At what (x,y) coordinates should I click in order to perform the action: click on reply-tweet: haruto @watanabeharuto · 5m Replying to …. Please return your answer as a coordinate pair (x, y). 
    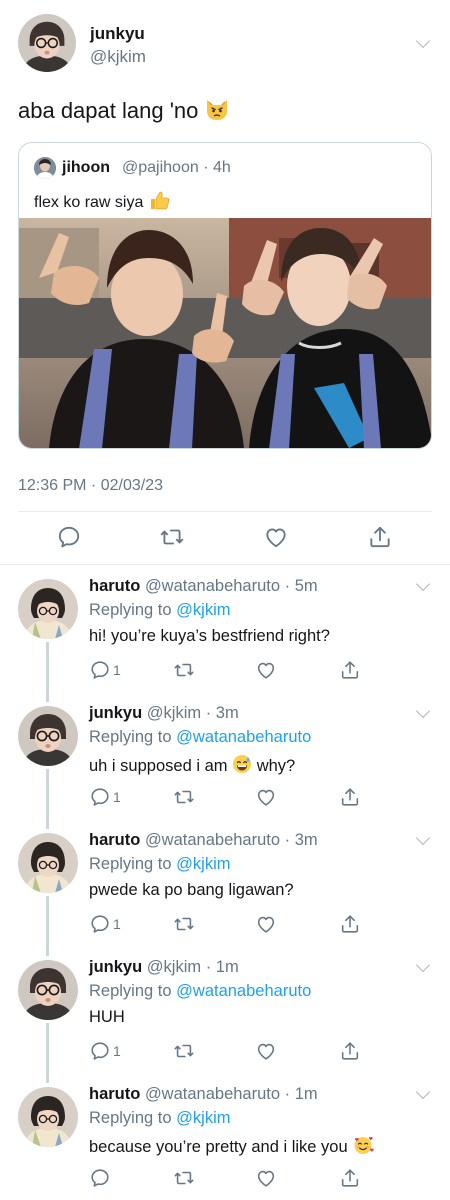
    Looking at the image, I should click on (225, 631).